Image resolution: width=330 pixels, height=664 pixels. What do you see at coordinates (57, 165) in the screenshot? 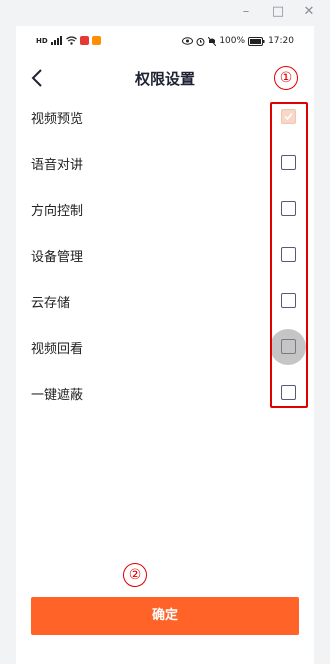
I see `permission-label: 语音对讲` at bounding box center [57, 165].